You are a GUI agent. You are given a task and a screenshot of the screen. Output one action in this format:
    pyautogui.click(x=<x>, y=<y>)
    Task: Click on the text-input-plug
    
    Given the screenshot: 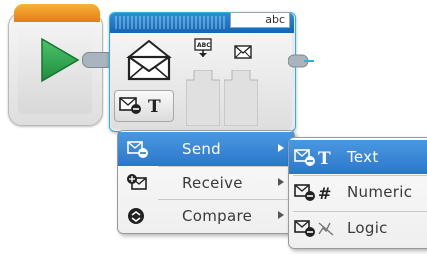 What is the action you would take?
    pyautogui.click(x=203, y=98)
    